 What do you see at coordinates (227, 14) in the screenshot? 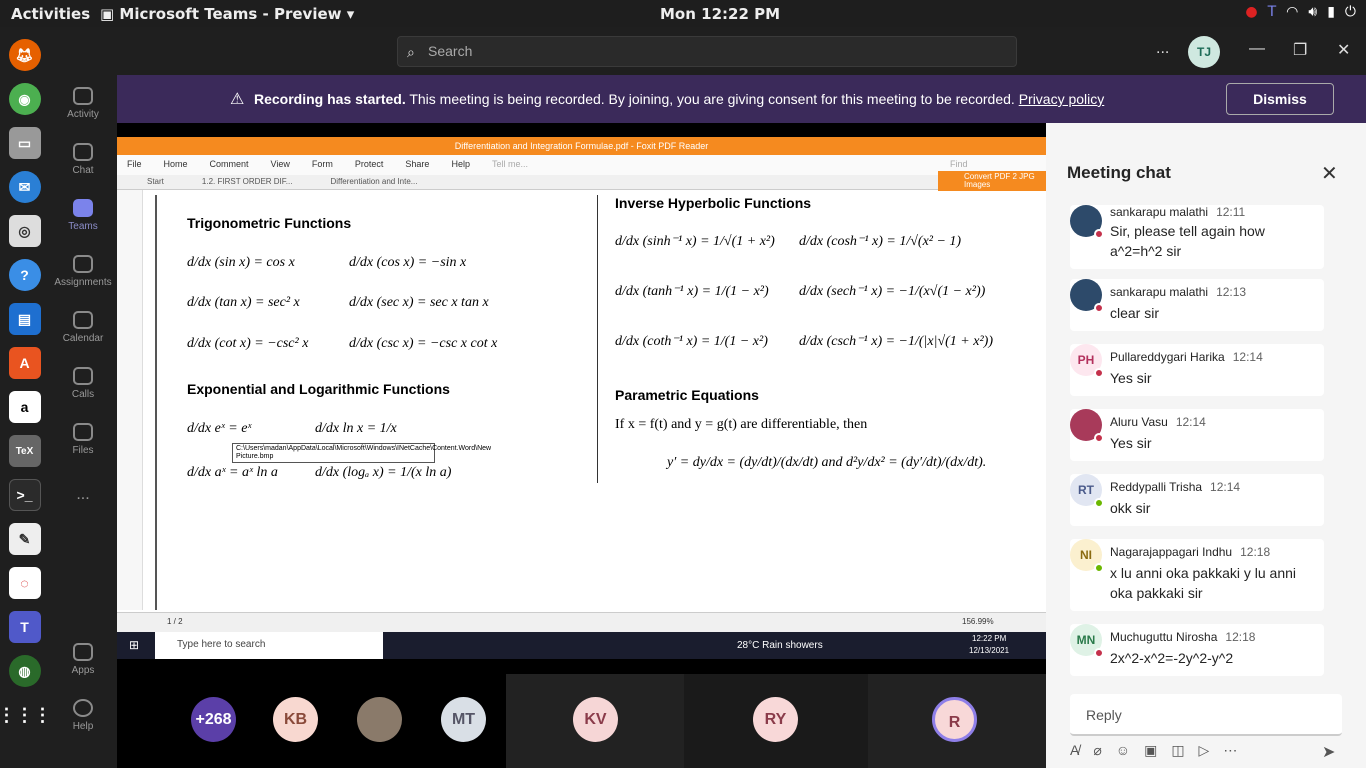
I see `app-menu: ▣ Microsoft Teams - Preview ▾` at bounding box center [227, 14].